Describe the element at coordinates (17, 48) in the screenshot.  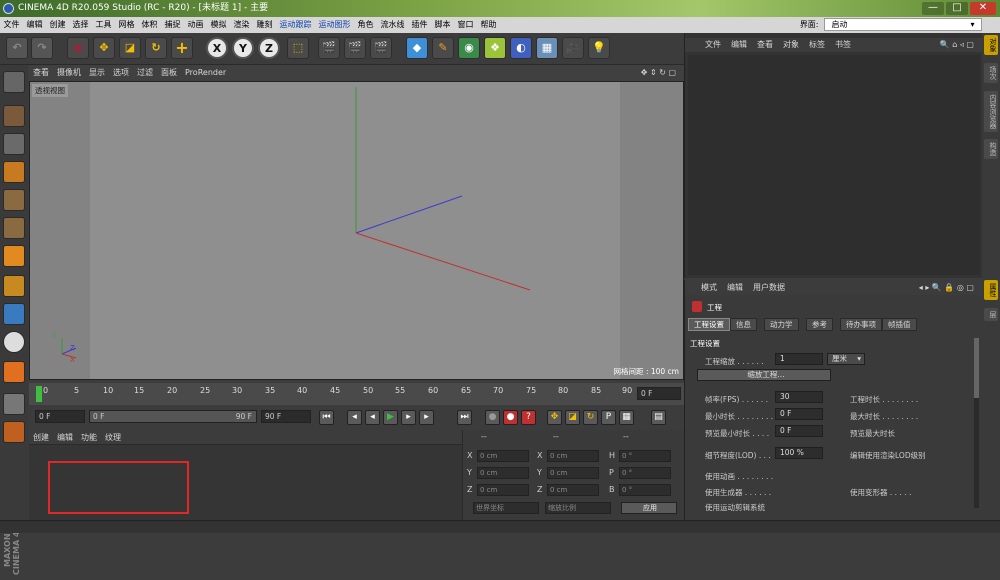
I see `undo-button: ↶` at that location.